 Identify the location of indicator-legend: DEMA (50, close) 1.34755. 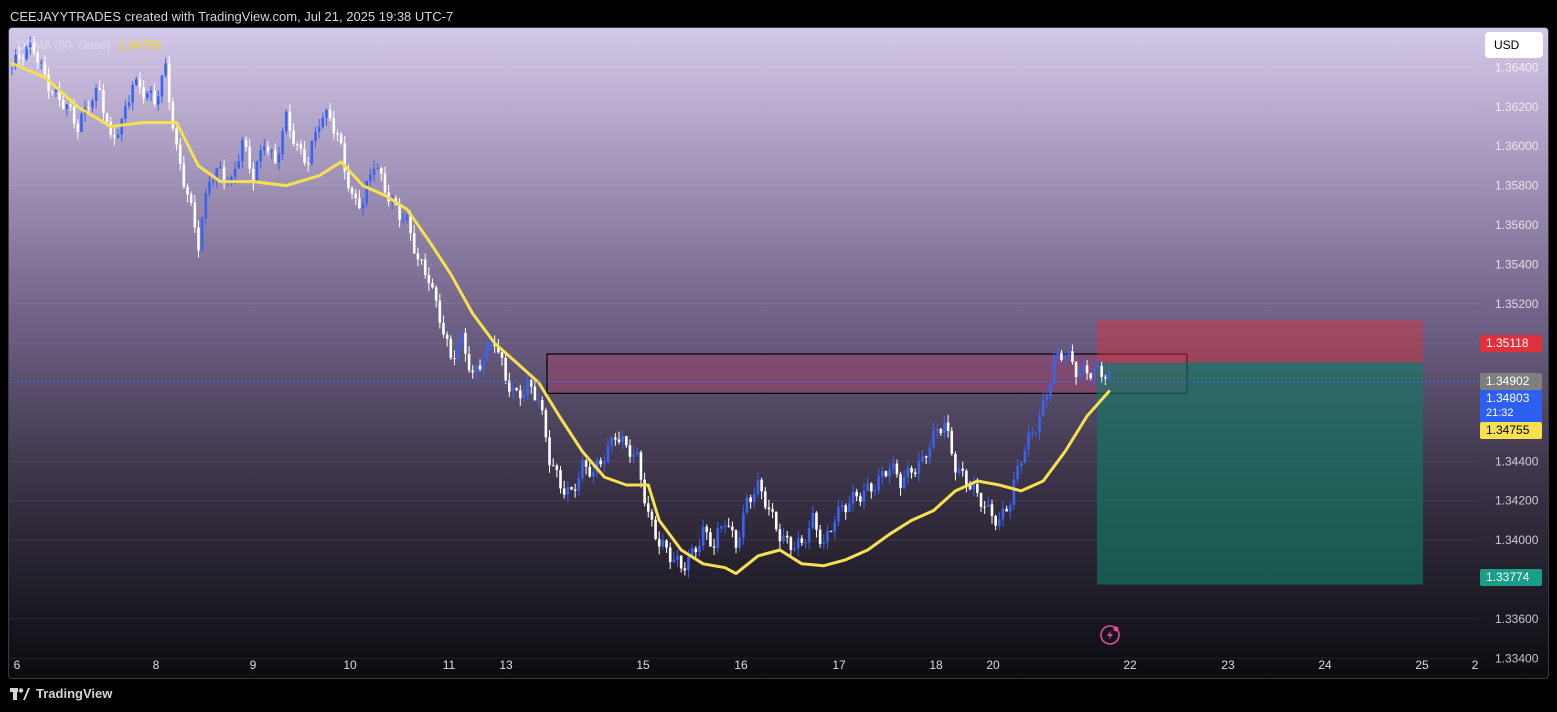
(89, 45).